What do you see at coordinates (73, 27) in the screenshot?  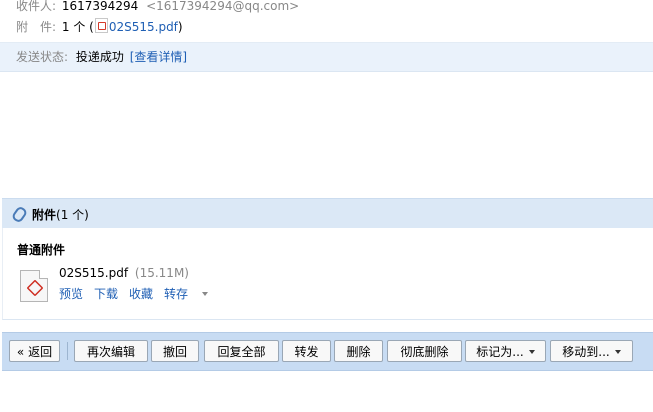 I see `attachment-count: 1 个` at bounding box center [73, 27].